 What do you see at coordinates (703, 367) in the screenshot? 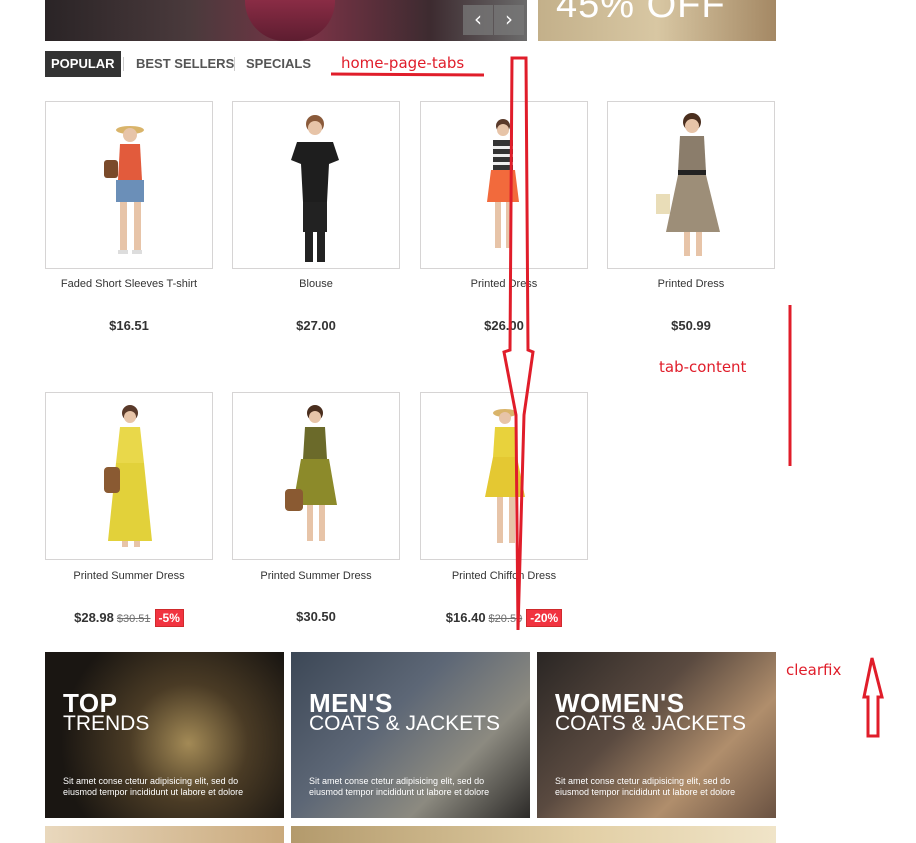
I see `annotation-tab-content: tab-content` at bounding box center [703, 367].